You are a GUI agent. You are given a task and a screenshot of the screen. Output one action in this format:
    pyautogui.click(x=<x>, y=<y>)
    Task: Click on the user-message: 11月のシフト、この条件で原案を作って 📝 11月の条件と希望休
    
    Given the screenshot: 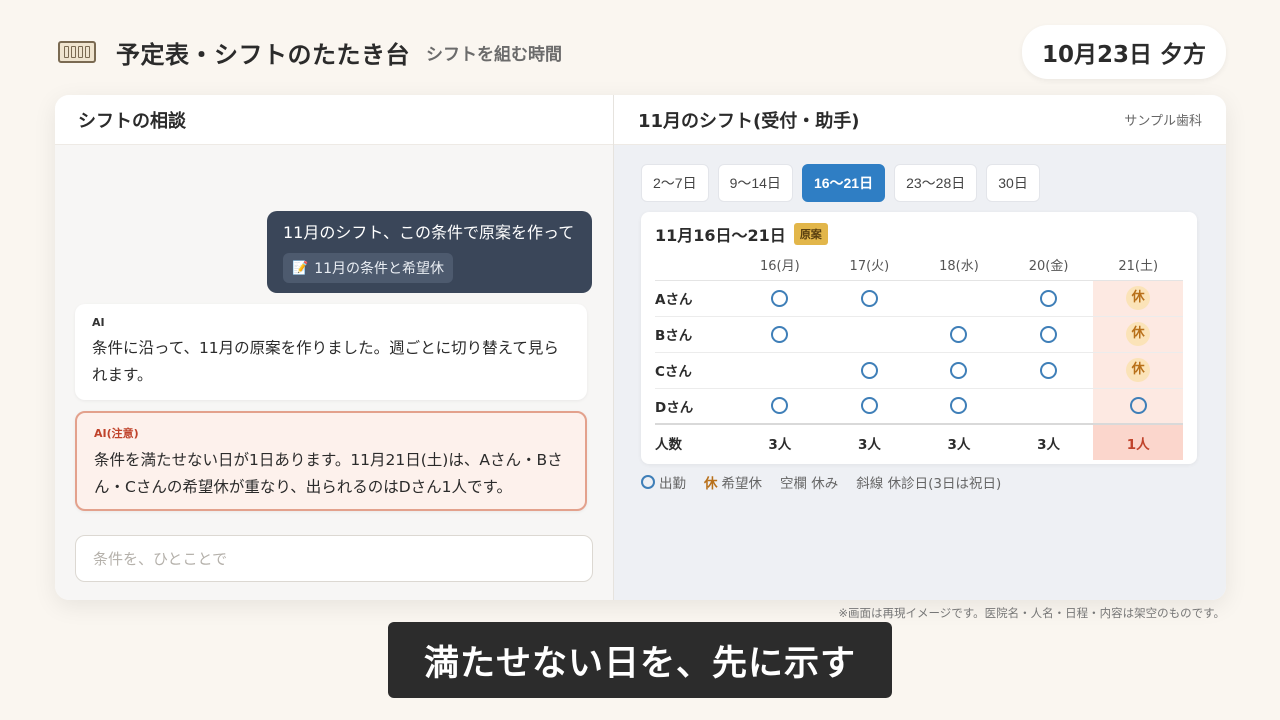 What is the action you would take?
    pyautogui.click(x=429, y=252)
    